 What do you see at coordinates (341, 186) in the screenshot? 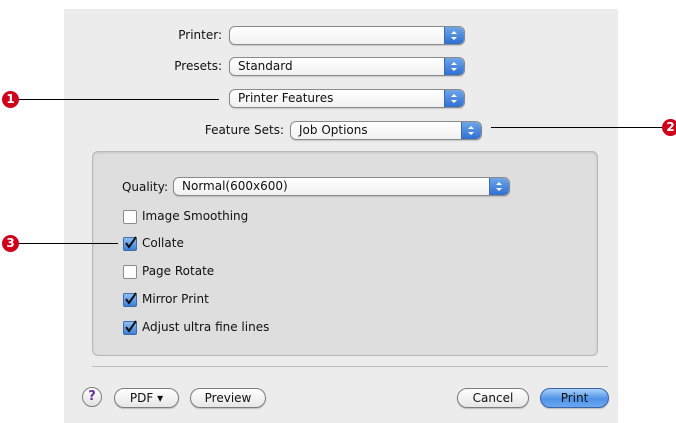
I see `quality-popup: Normal(600x600)` at bounding box center [341, 186].